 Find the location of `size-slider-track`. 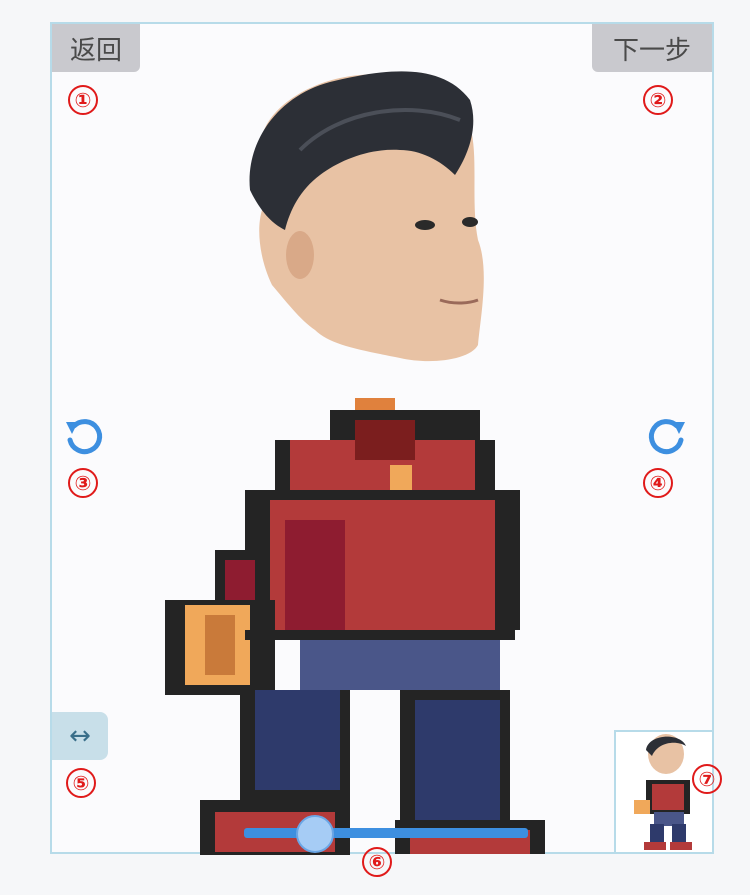

size-slider-track is located at coordinates (386, 833).